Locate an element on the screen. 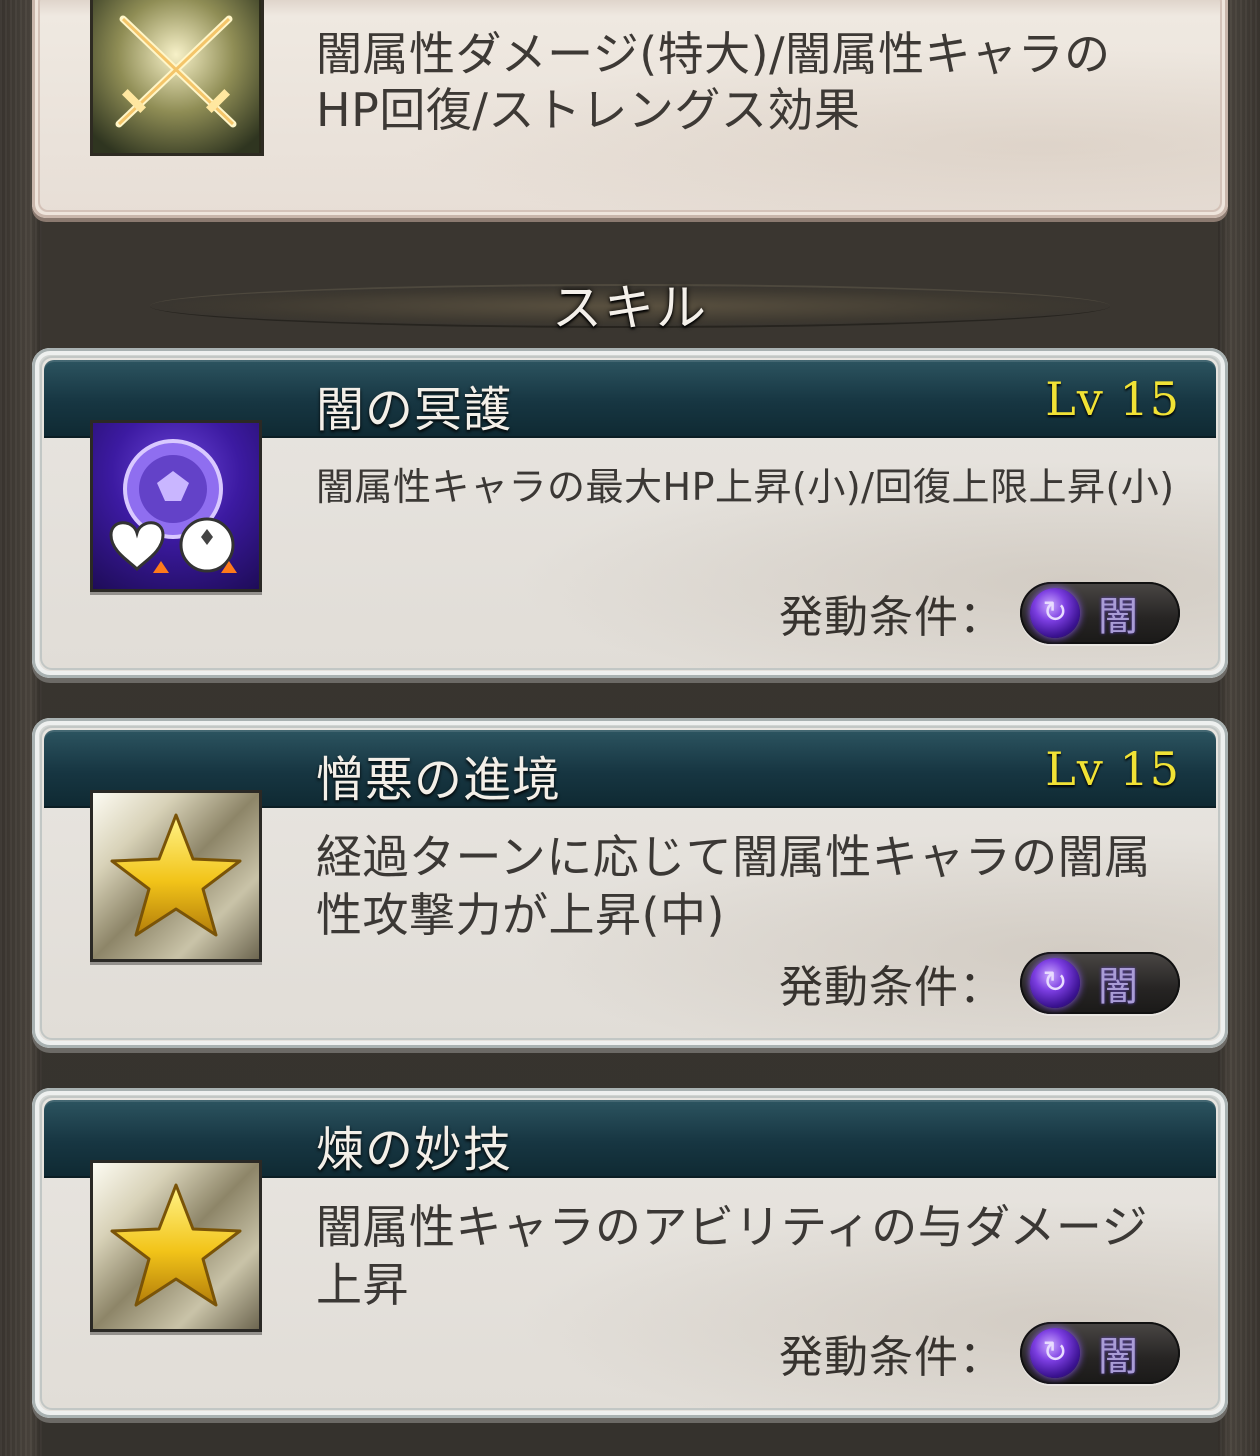 Image resolution: width=1260 pixels, height=1456 pixels. crossed-swords-icon is located at coordinates (177, 78).